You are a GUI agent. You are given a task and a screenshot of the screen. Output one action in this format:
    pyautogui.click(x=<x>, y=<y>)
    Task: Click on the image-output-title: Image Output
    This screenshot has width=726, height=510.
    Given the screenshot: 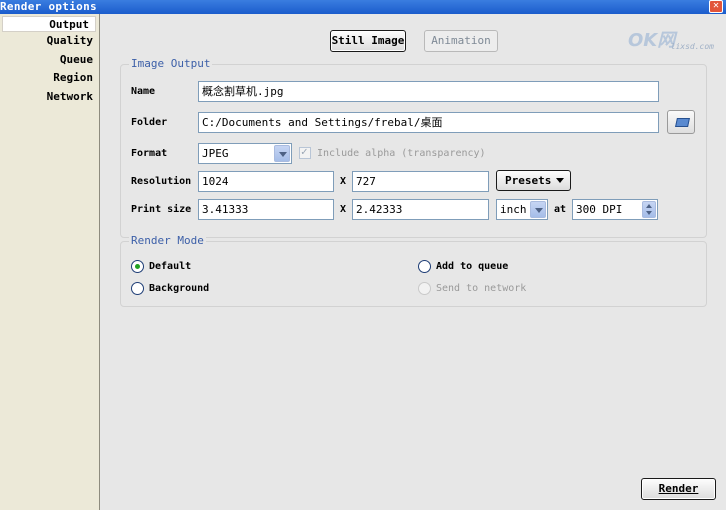 What is the action you would take?
    pyautogui.click(x=171, y=63)
    